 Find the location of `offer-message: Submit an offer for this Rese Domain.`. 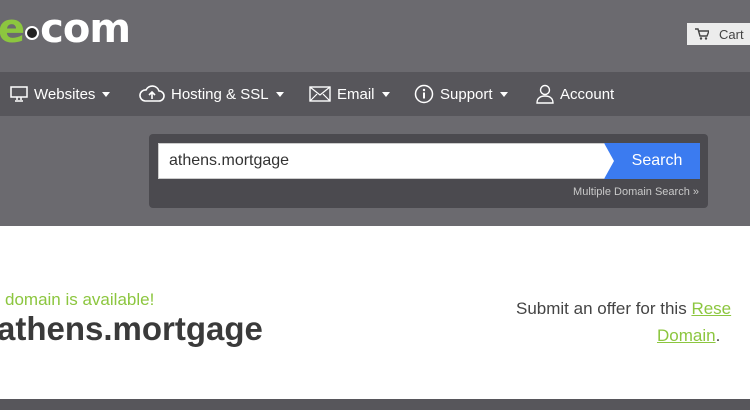

offer-message: Submit an offer for this Rese Domain. is located at coordinates (633, 322).